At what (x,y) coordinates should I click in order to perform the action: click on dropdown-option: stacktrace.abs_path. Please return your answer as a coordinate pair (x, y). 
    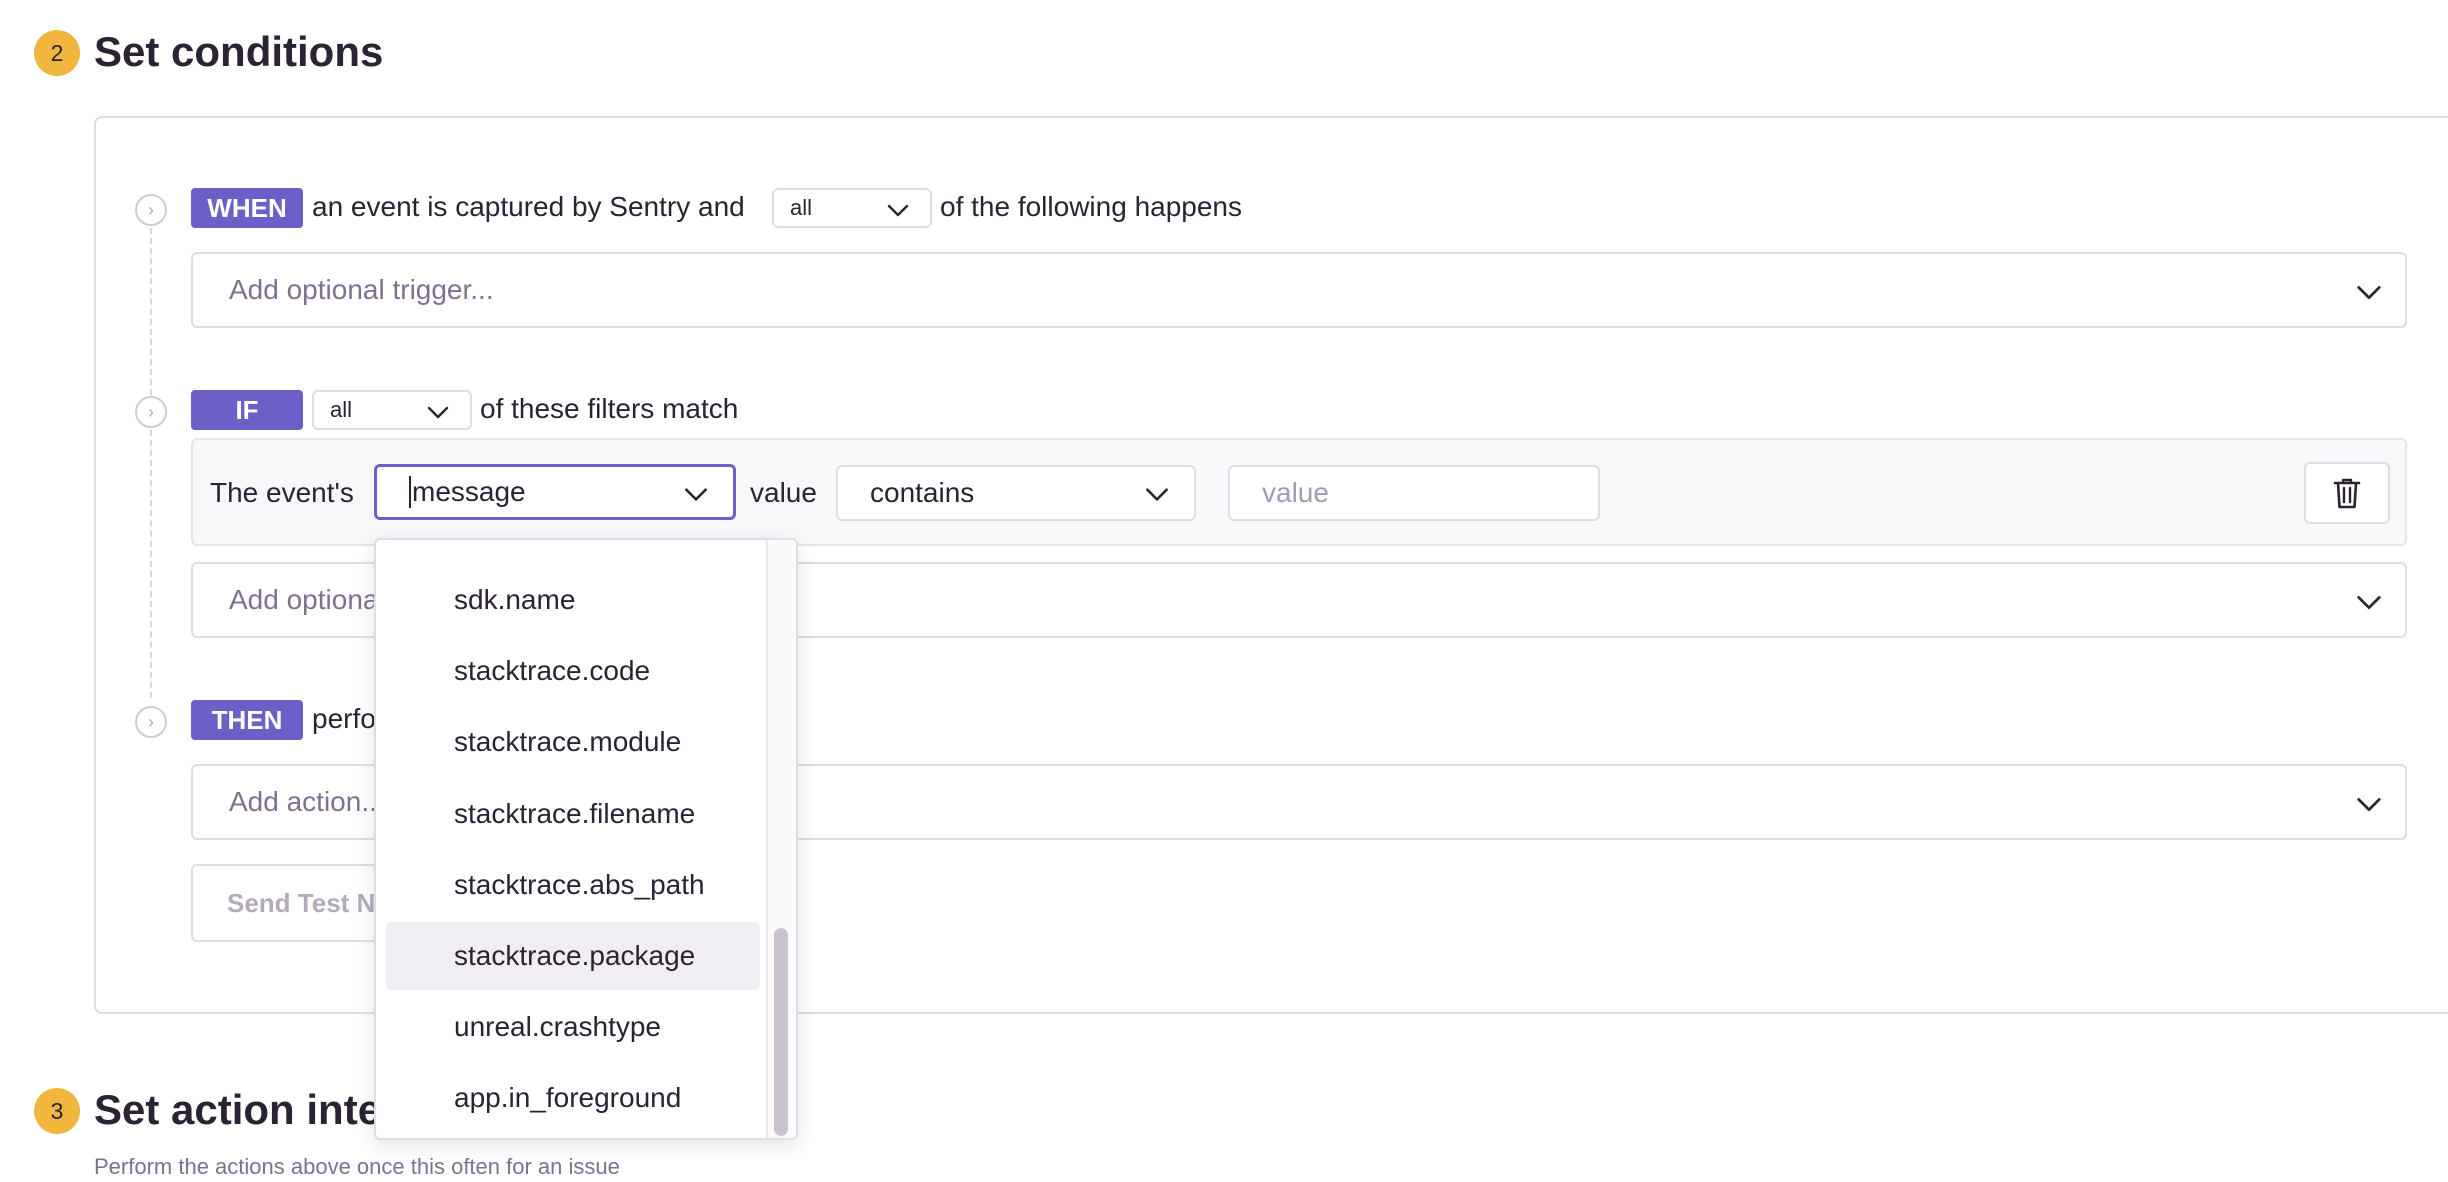
    Looking at the image, I should click on (573, 885).